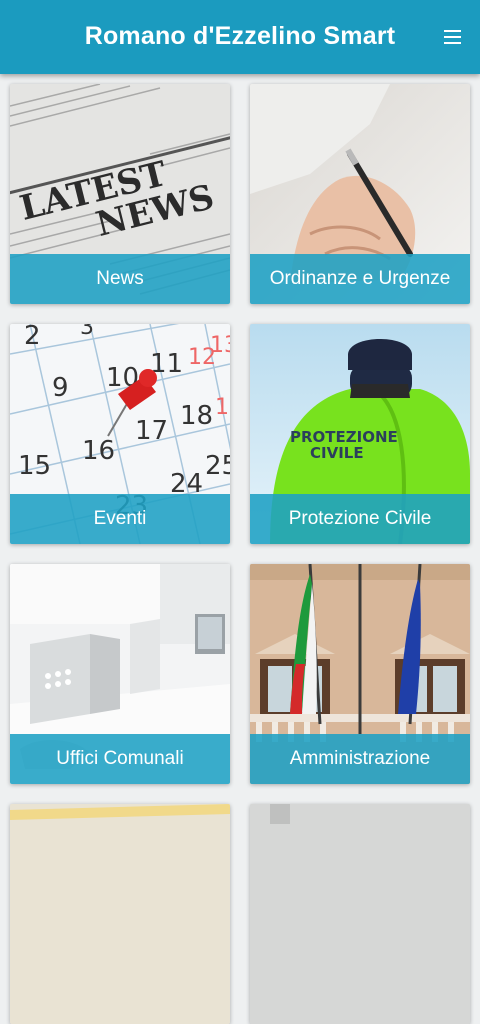 The image size is (480, 1024). What do you see at coordinates (360, 674) in the screenshot?
I see `tile-amministrazione: Amministrazione` at bounding box center [360, 674].